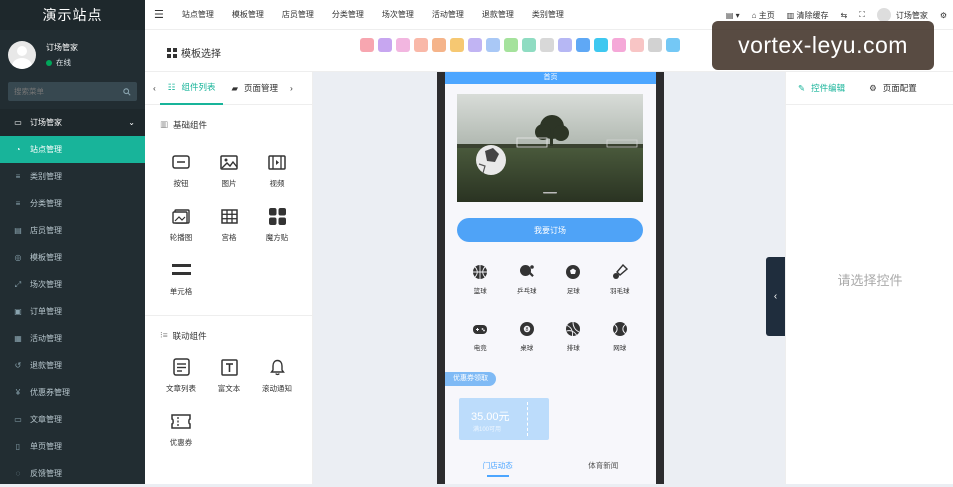  What do you see at coordinates (348, 14) in the screenshot?
I see `top-nav-classify: 分类管理` at bounding box center [348, 14].